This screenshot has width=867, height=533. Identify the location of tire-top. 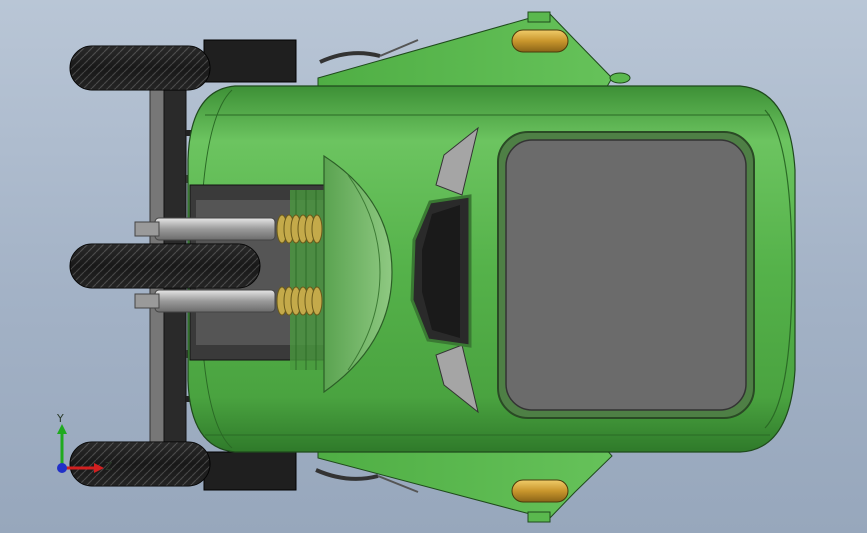
(140, 68).